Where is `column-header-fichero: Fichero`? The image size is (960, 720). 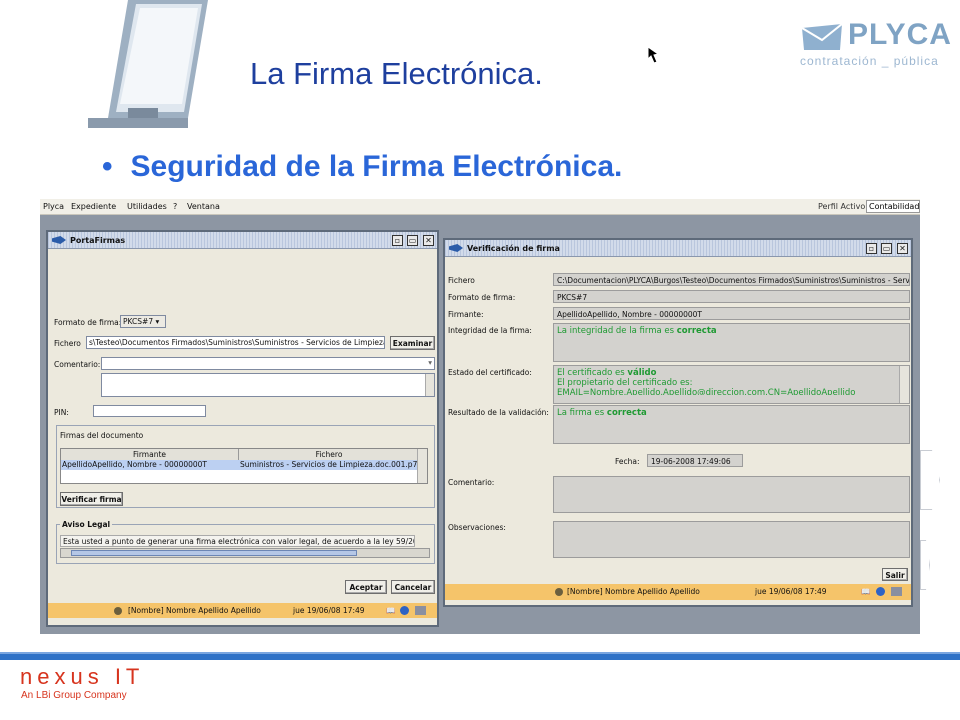 column-header-fichero: Fichero is located at coordinates (329, 454).